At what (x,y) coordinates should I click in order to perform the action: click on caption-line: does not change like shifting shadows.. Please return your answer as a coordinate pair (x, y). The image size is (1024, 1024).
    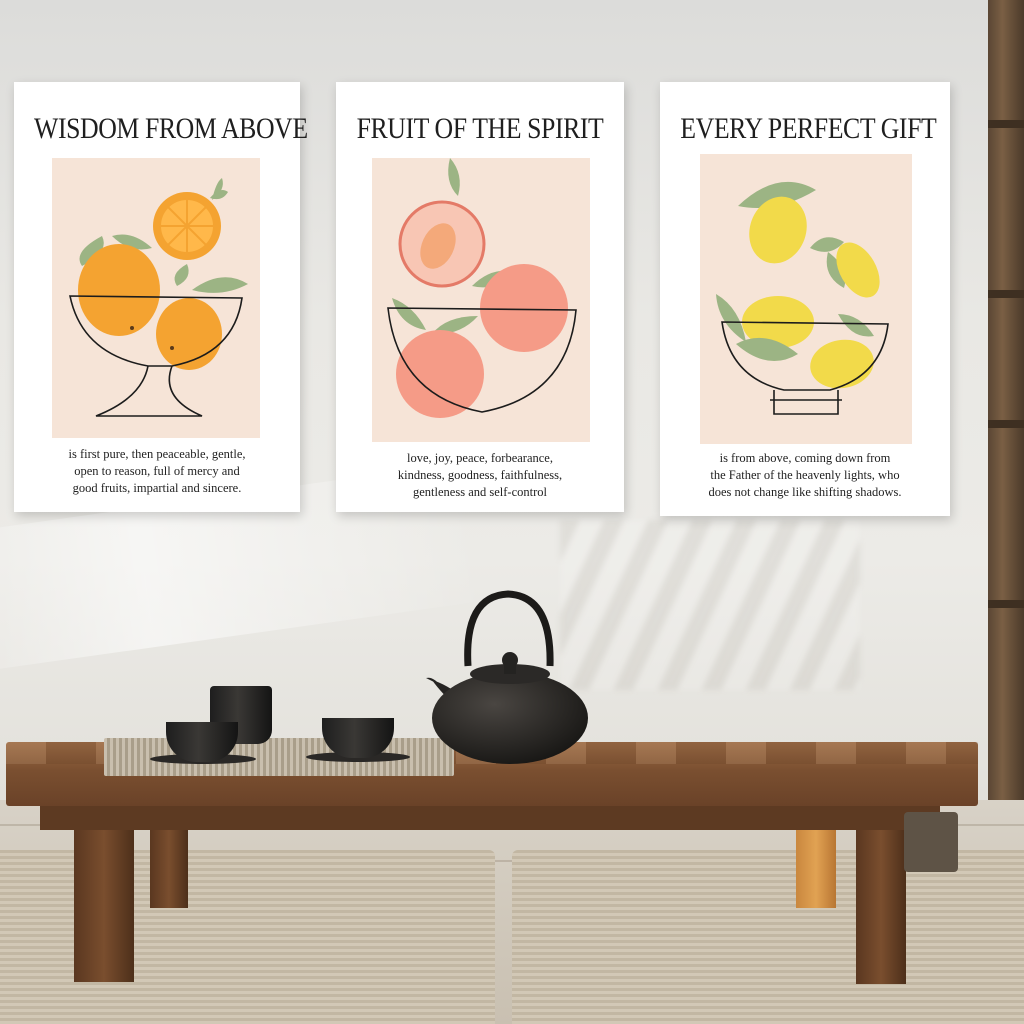
    Looking at the image, I should click on (805, 492).